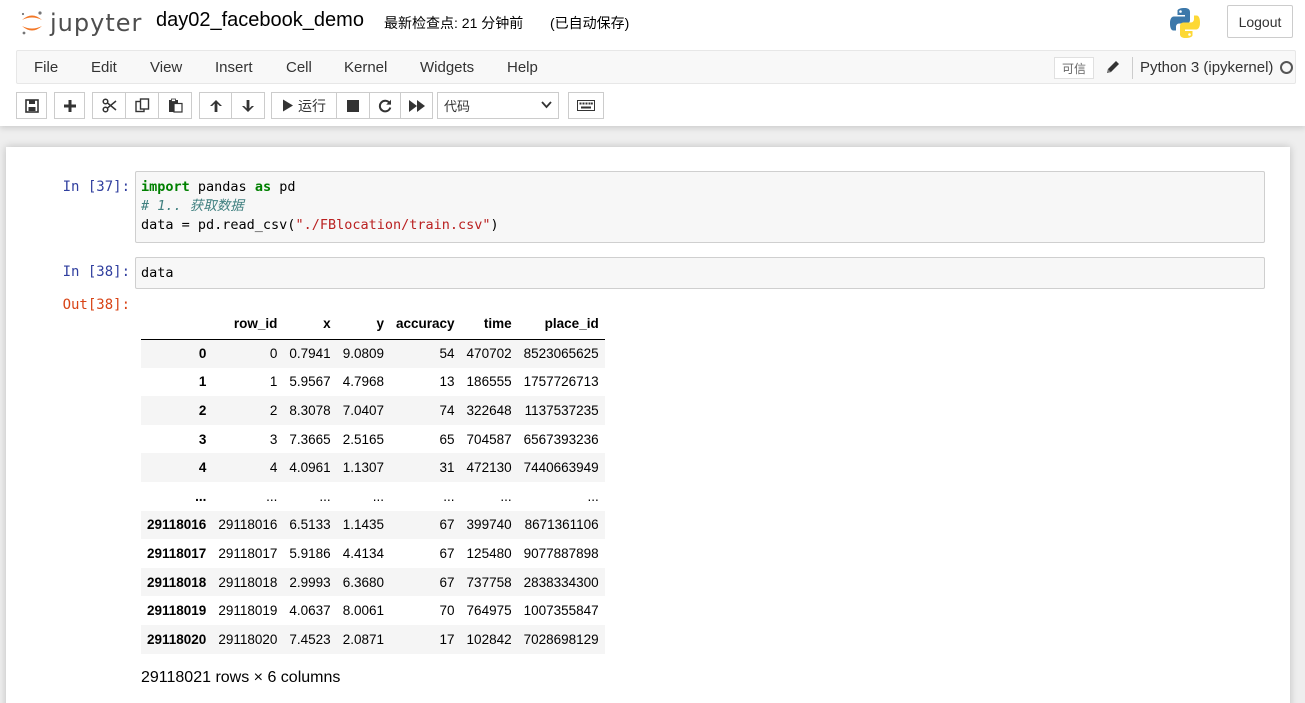 This screenshot has width=1305, height=703. I want to click on column-header: place_id, so click(561, 324).